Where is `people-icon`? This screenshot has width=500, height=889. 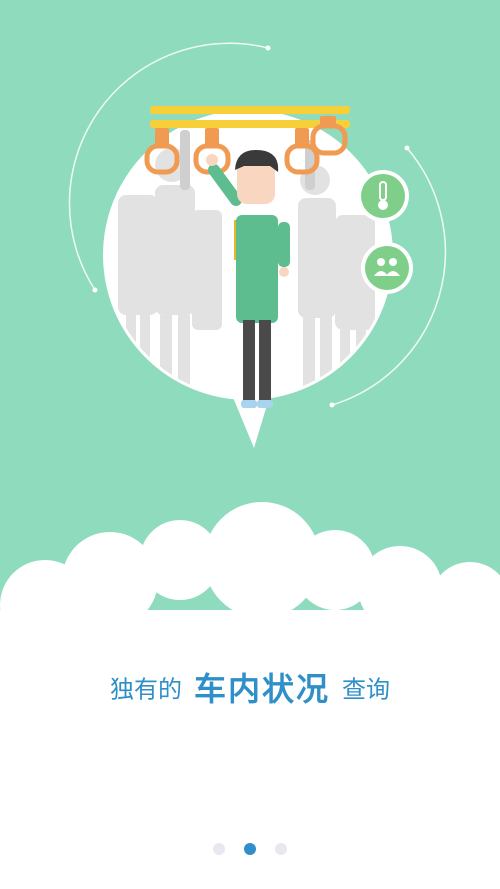
people-icon is located at coordinates (387, 268).